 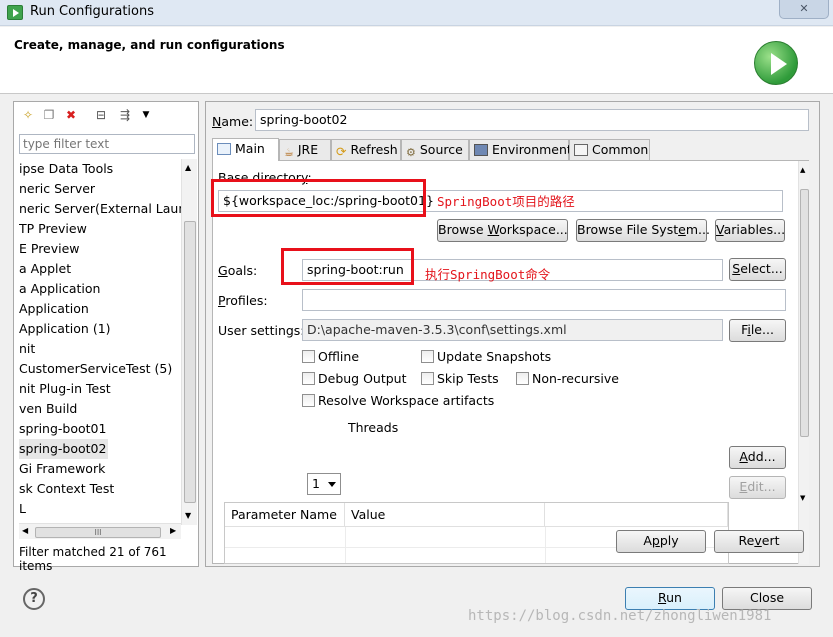 I want to click on tree-horizontal-scrollbar: ◀ III ▶, so click(x=100, y=531).